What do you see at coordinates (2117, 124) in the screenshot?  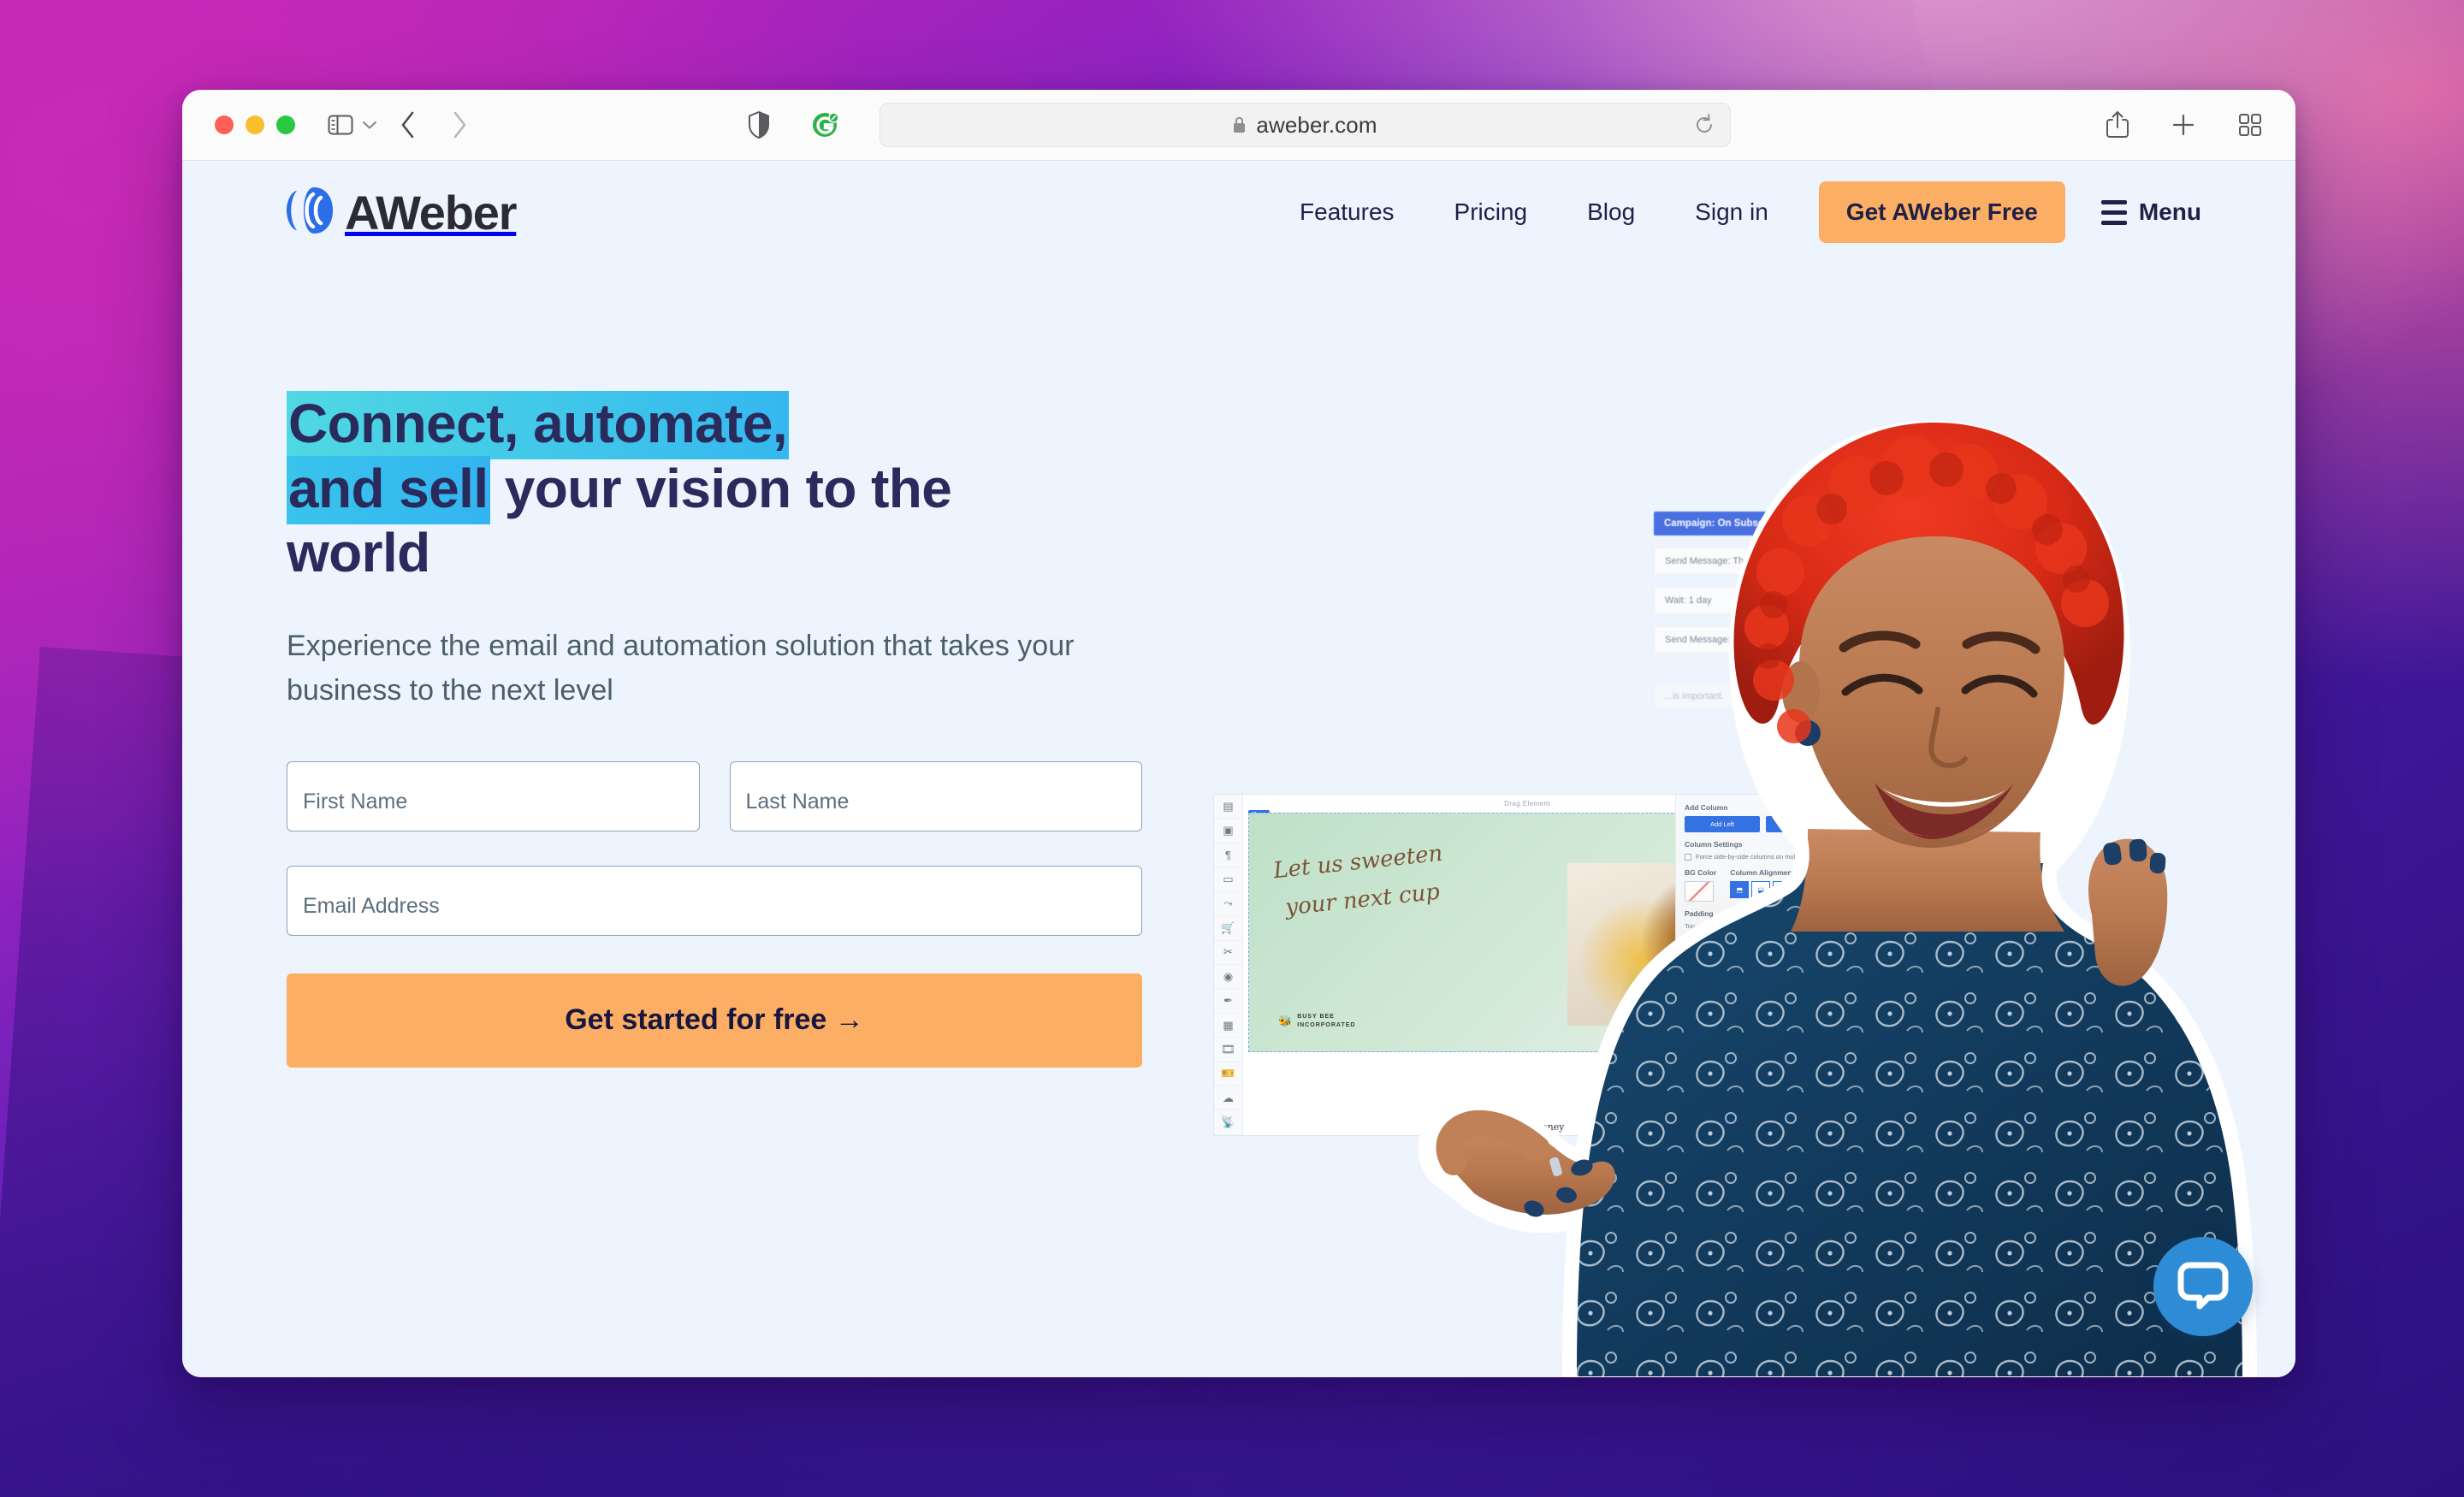 I see `share-icon` at bounding box center [2117, 124].